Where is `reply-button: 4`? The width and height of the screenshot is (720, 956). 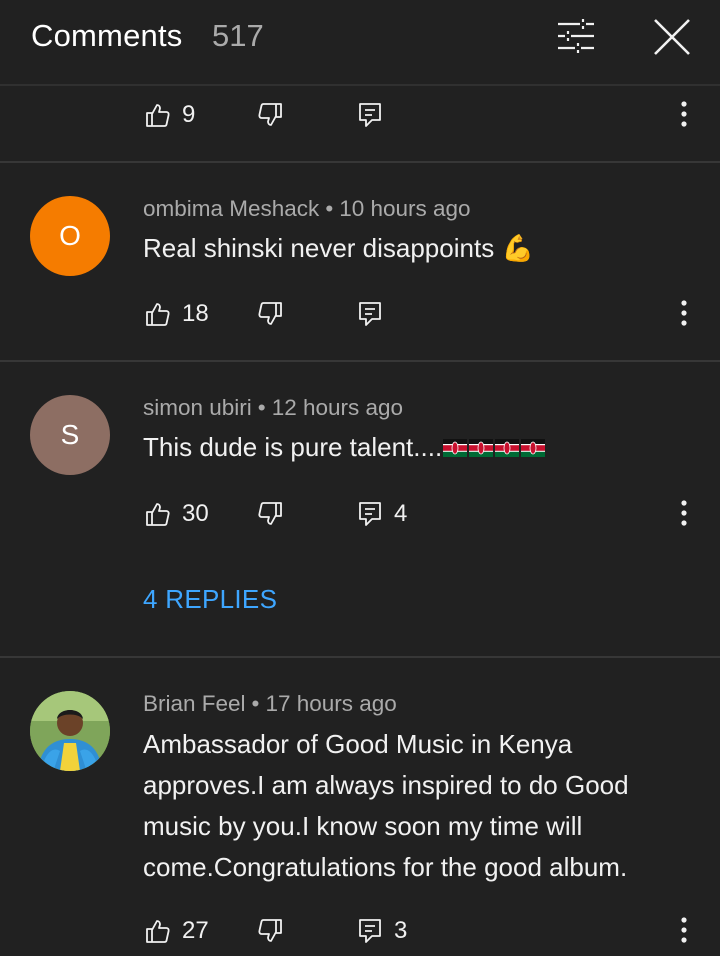 reply-button: 4 is located at coordinates (382, 514).